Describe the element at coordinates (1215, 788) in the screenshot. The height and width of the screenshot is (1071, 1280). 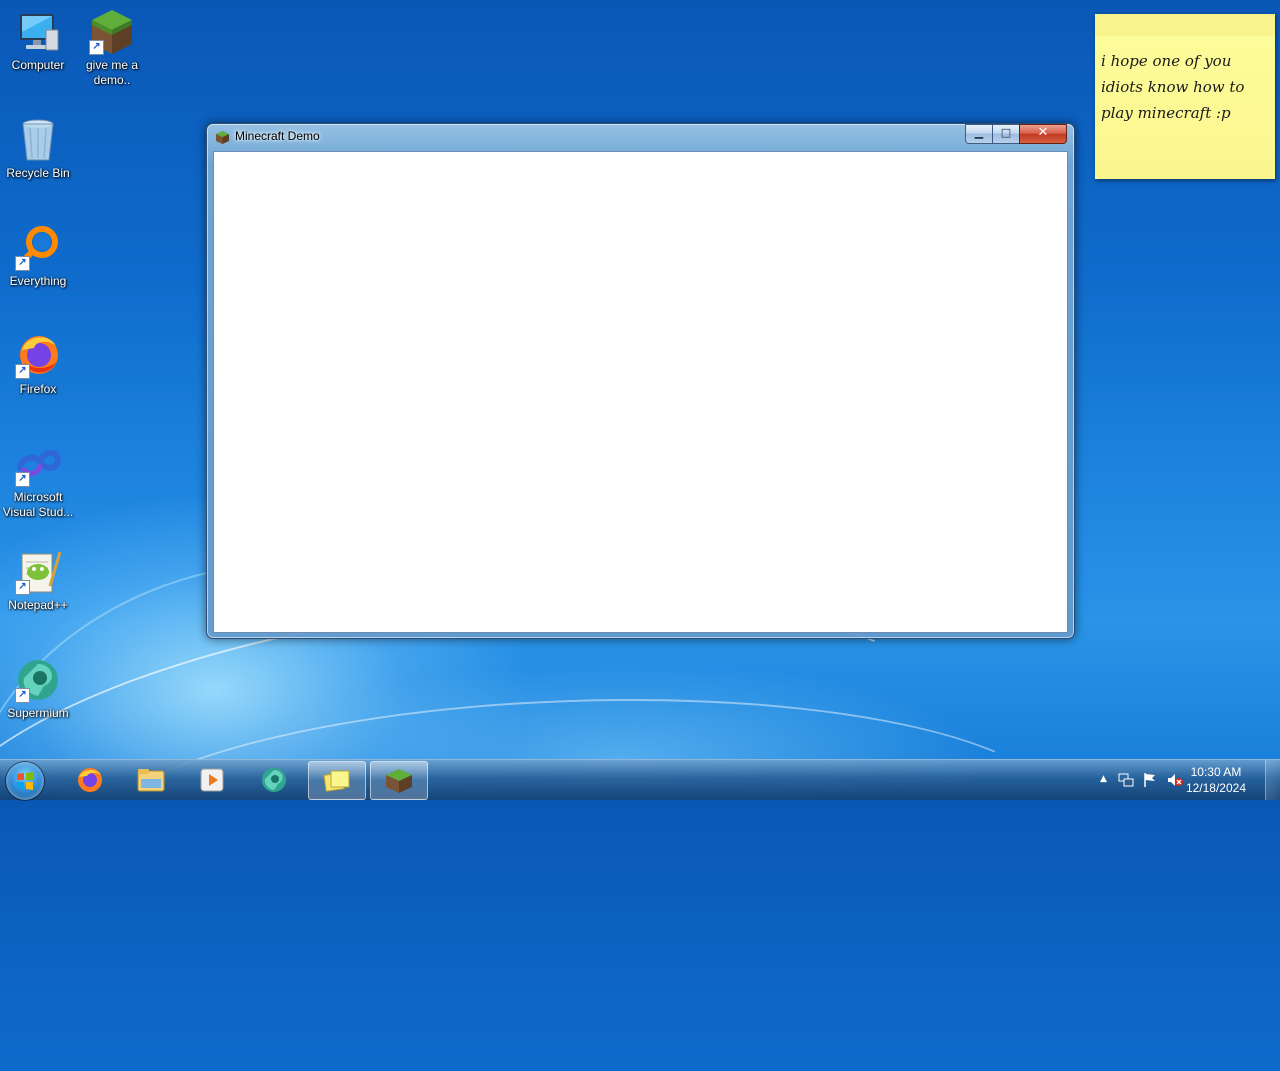
I see `clock-date: 12/18/2024` at that location.